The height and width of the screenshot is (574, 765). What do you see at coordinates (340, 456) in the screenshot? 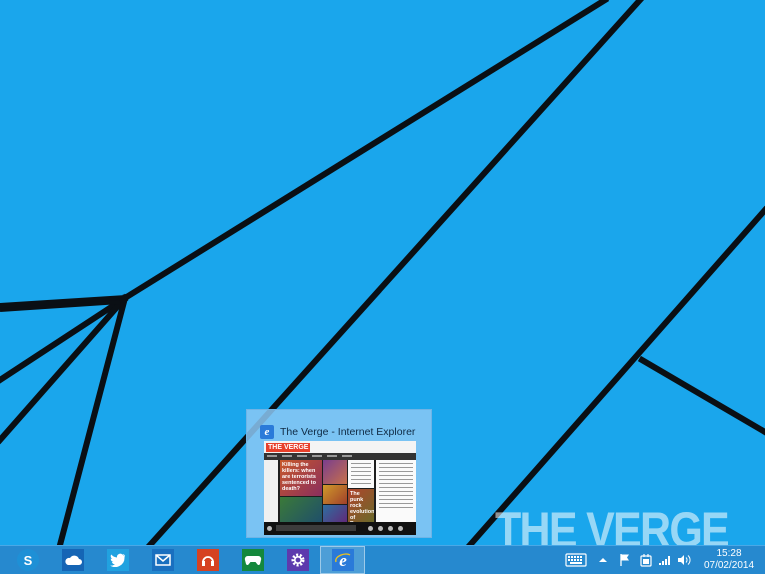
I see `site-nav` at bounding box center [340, 456].